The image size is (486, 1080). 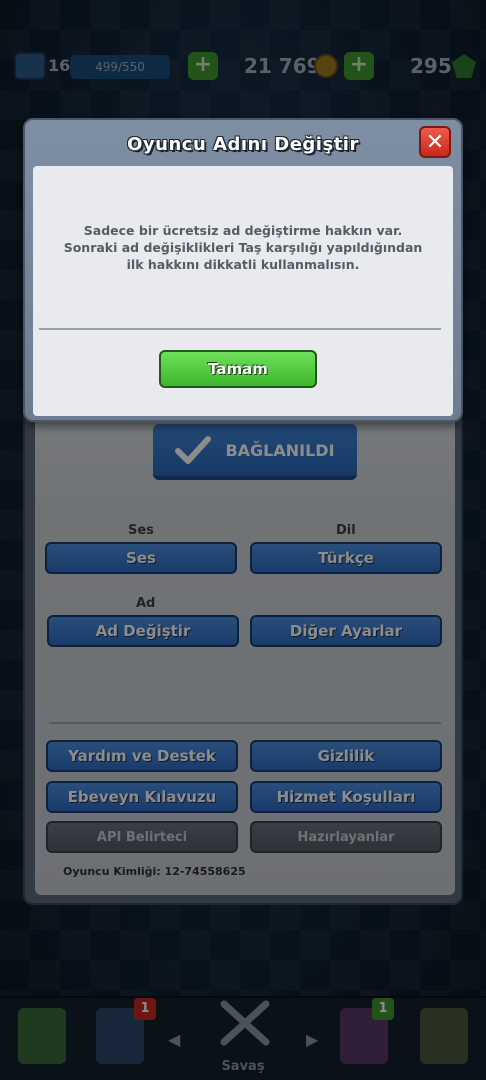 I want to click on close-icon: ✕, so click(x=435, y=142).